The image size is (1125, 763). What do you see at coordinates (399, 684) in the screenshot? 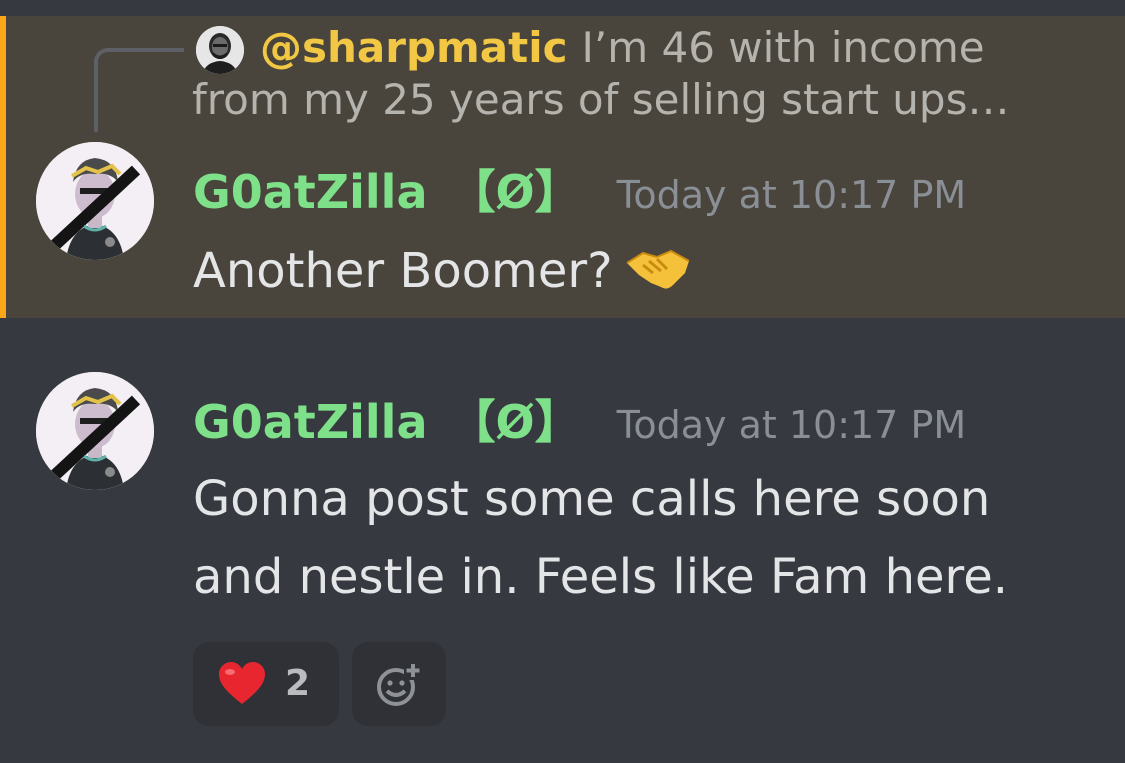
I see `add-reaction-button` at bounding box center [399, 684].